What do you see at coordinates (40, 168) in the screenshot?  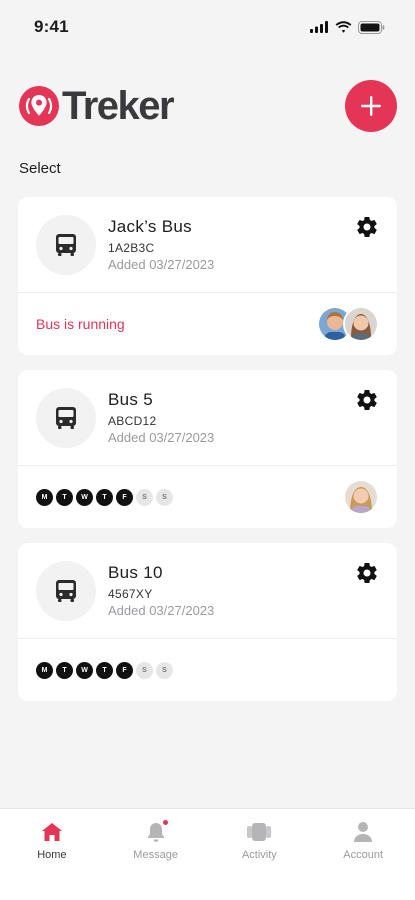 I see `section-label: Select` at bounding box center [40, 168].